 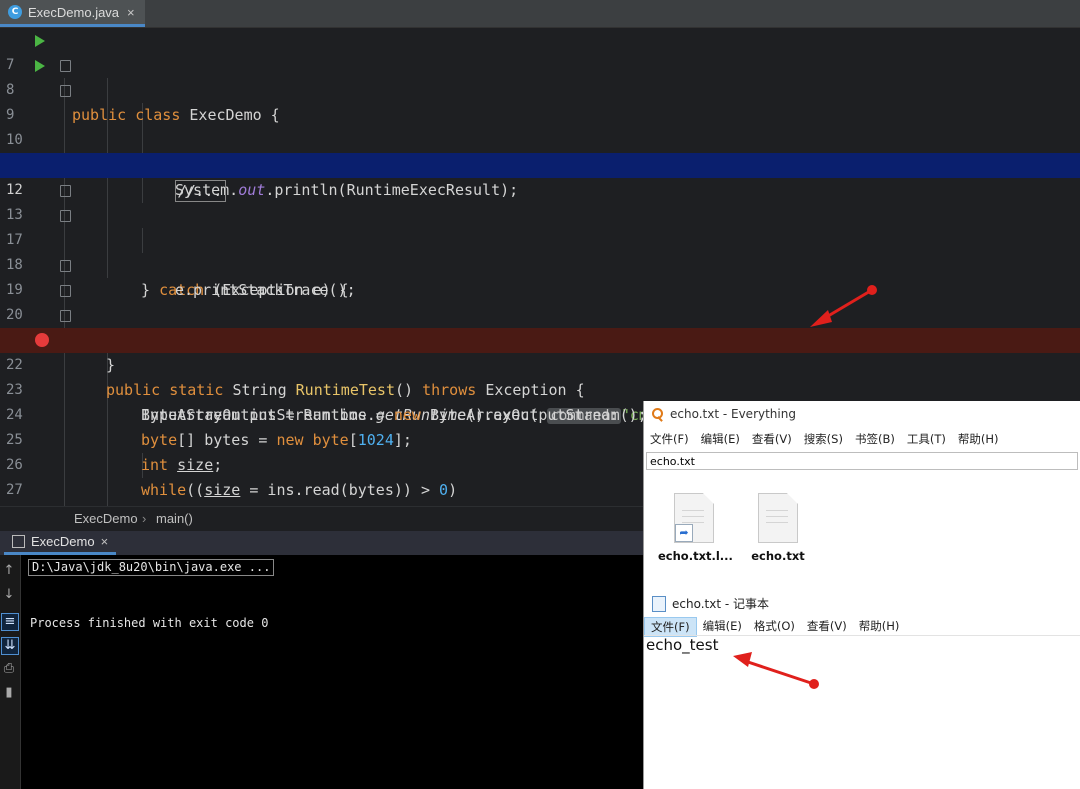 What do you see at coordinates (684, 533) in the screenshot?
I see `shortcut-arrow-icon: ➦` at bounding box center [684, 533].